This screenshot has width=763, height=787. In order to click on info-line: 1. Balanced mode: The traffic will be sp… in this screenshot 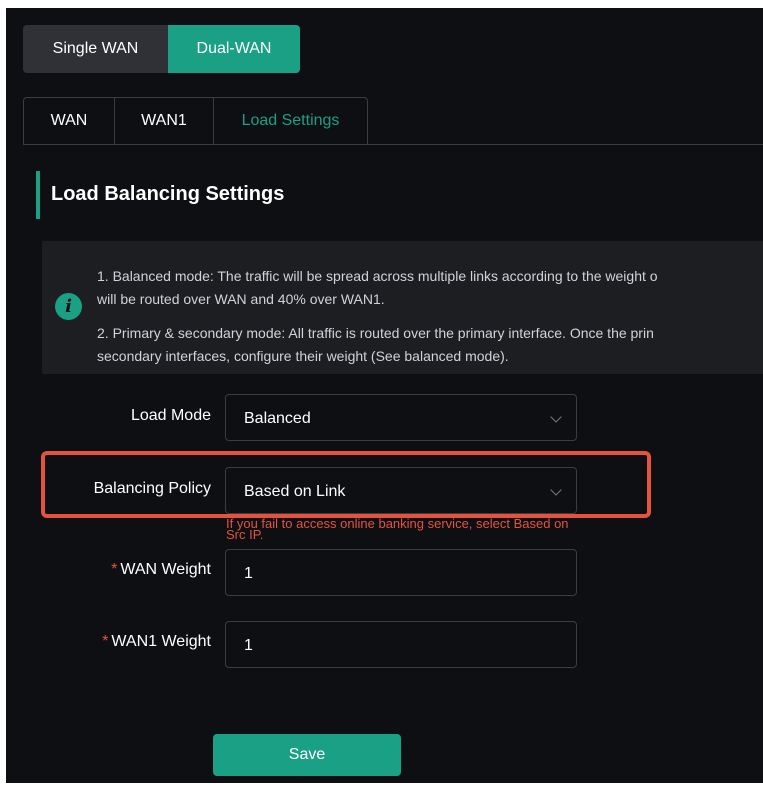, I will do `click(377, 276)`.